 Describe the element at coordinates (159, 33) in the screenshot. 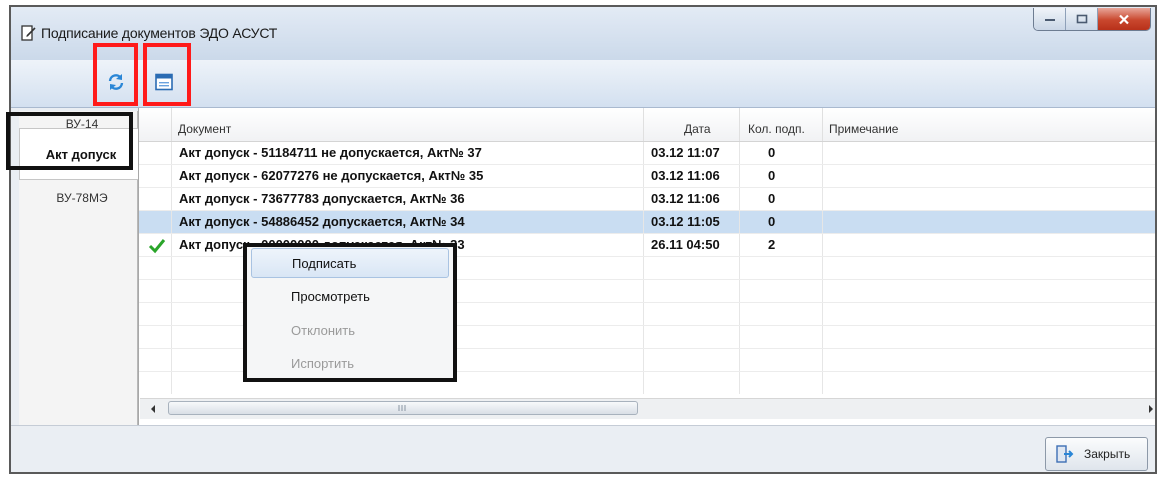

I see `window-title: Подписание документов ЭДО АСУСТ` at that location.